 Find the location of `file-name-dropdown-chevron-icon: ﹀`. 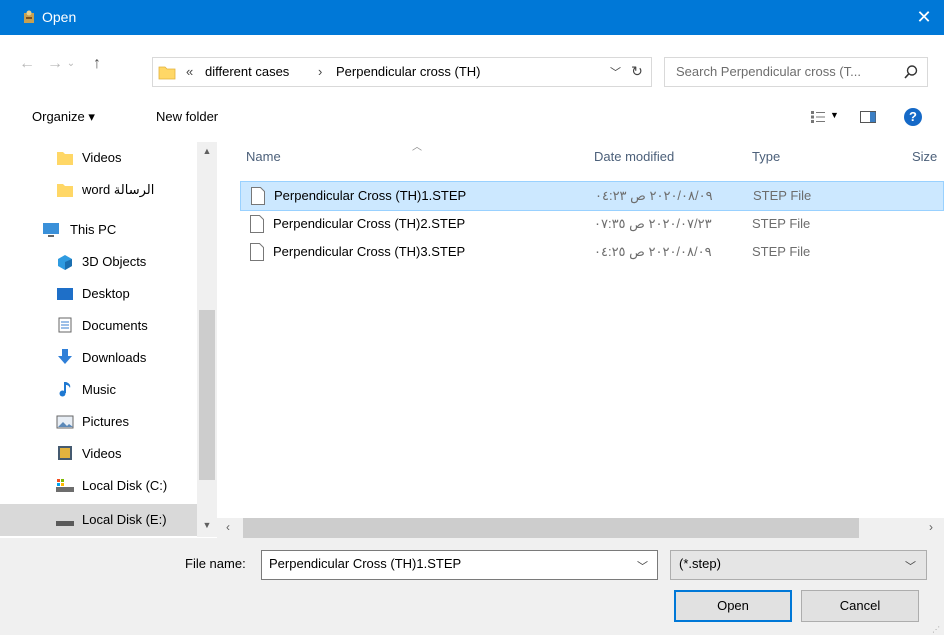

file-name-dropdown-chevron-icon: ﹀ is located at coordinates (642, 566).